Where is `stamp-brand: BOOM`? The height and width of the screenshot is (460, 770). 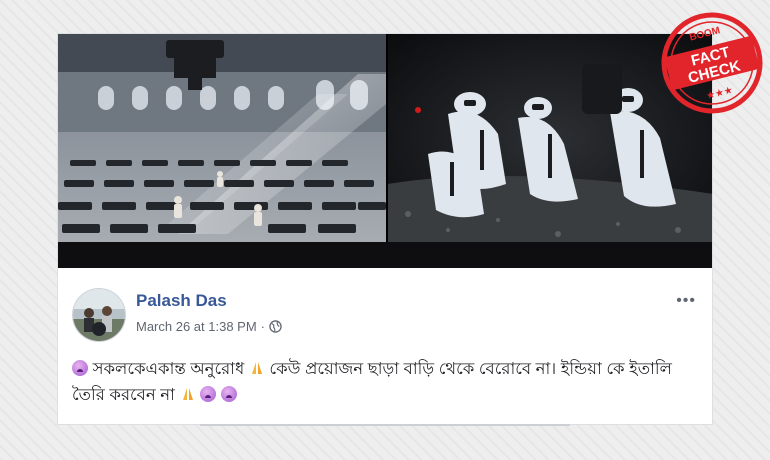
stamp-brand: BOOM is located at coordinates (704, 34).